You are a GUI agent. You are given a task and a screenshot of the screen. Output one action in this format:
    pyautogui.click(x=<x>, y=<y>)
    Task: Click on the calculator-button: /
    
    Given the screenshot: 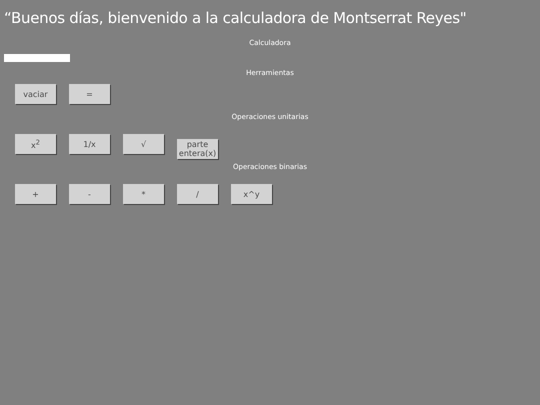 What is the action you would take?
    pyautogui.click(x=197, y=194)
    